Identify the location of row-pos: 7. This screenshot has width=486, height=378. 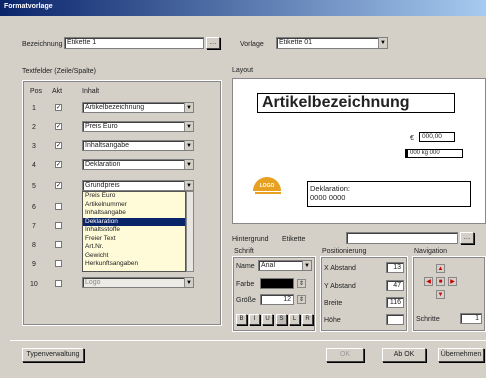
(34, 226).